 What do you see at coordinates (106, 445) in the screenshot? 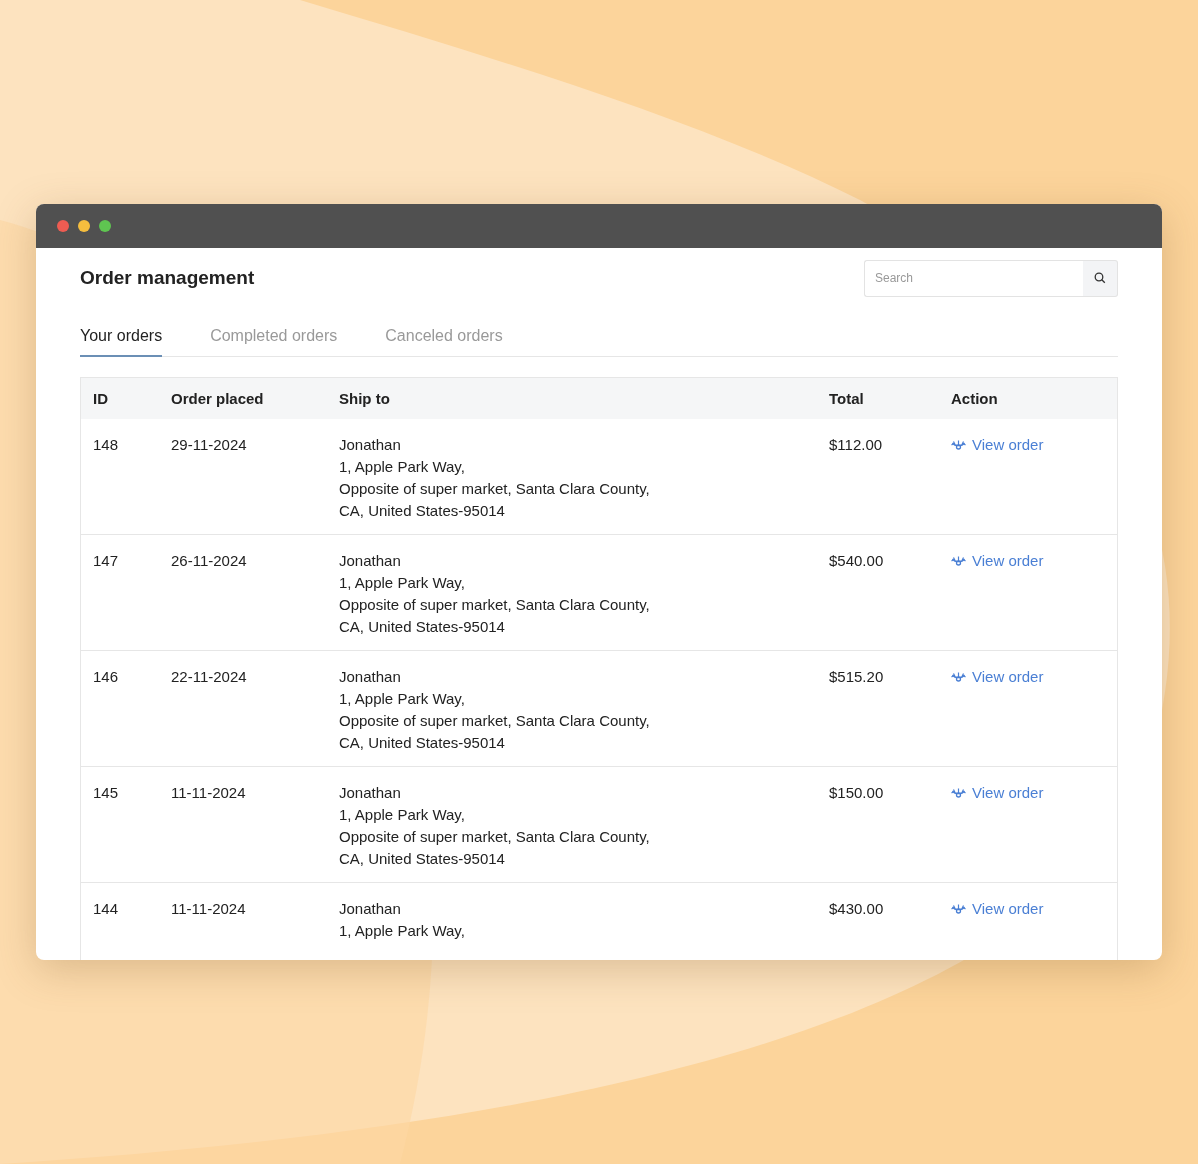
I see `table-cell-text: 148` at bounding box center [106, 445].